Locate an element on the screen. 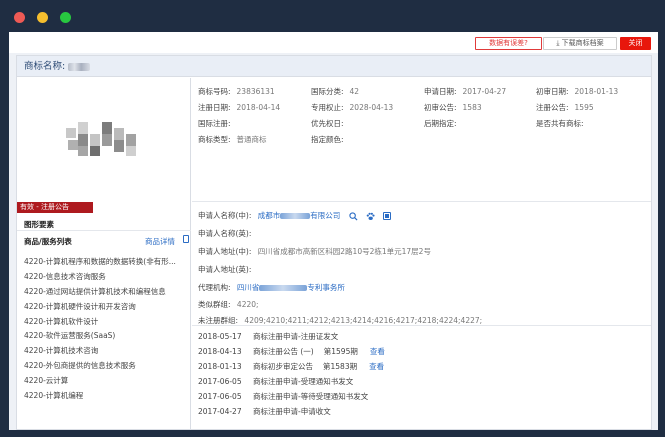 This screenshot has width=665, height=437. document-icon is located at coordinates (186, 239).